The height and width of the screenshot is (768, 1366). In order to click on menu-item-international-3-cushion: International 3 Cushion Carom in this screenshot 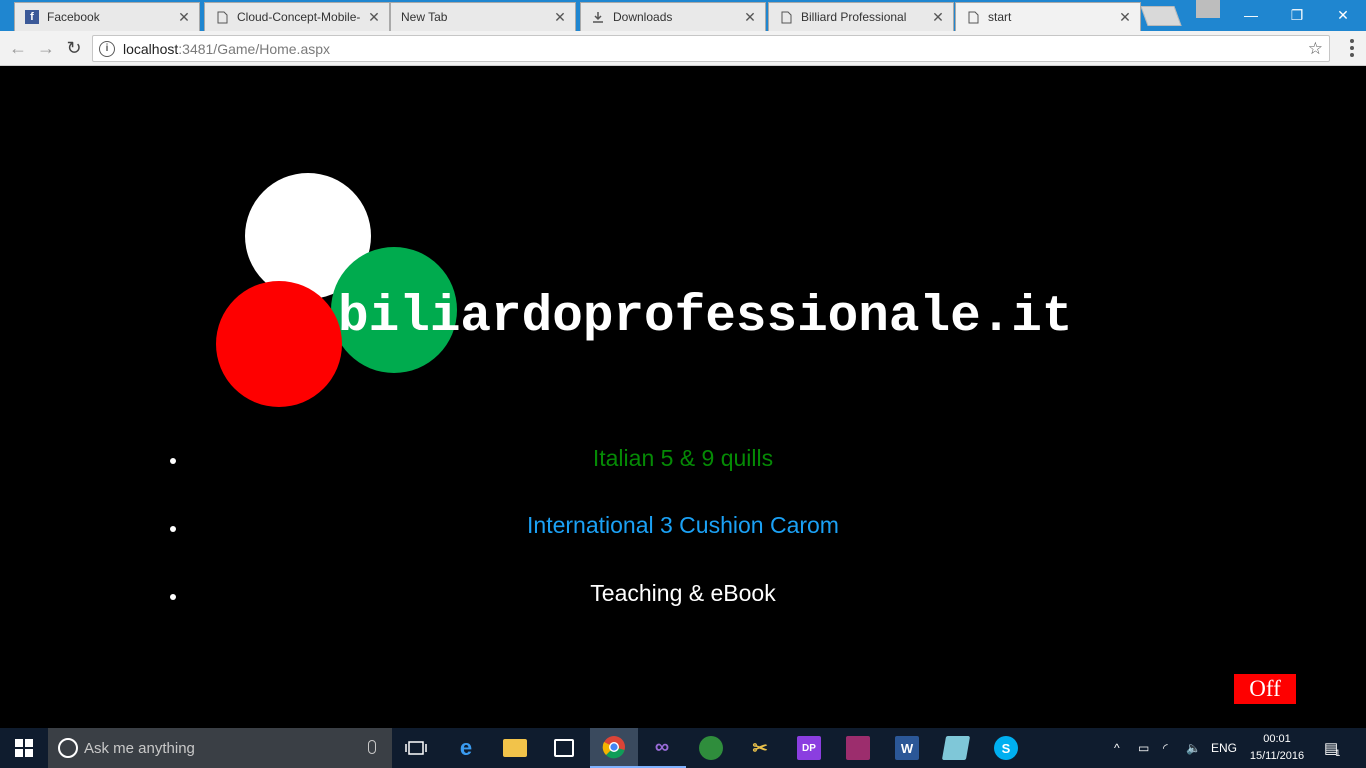, I will do `click(683, 525)`.